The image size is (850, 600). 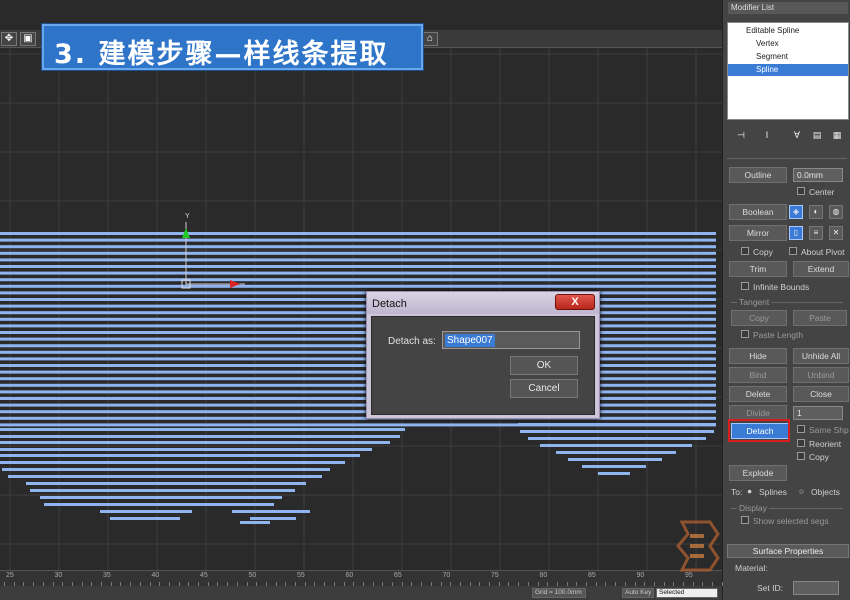 What do you see at coordinates (821, 394) in the screenshot?
I see `close-button: Close` at bounding box center [821, 394].